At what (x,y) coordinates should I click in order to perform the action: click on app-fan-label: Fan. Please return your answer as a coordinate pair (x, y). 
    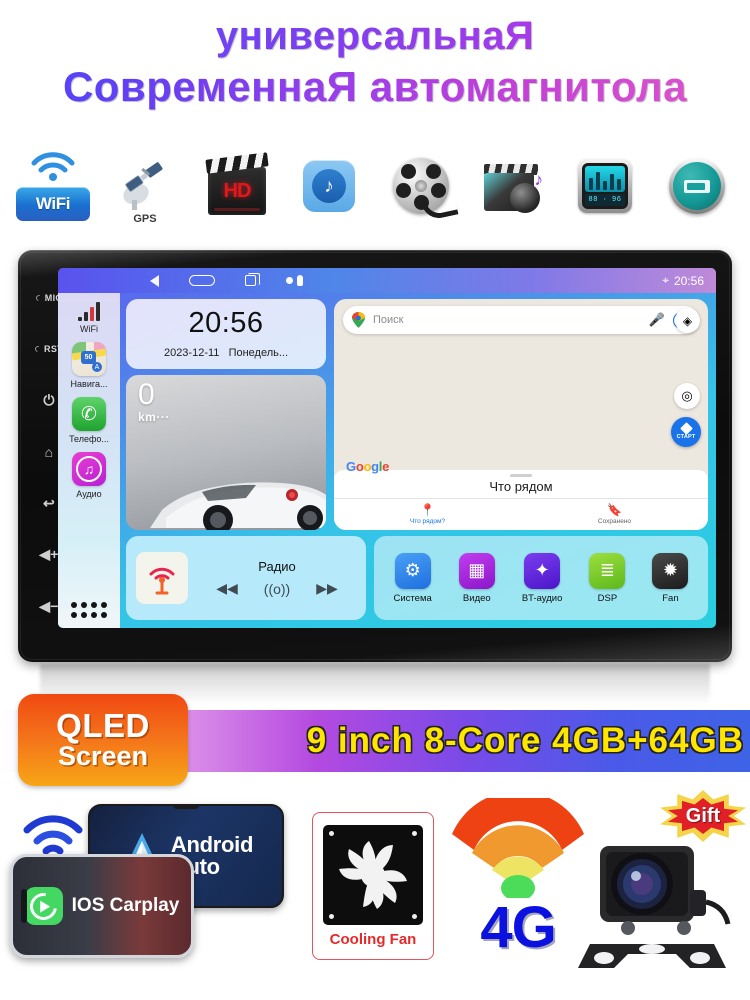
    Looking at the image, I should click on (670, 598).